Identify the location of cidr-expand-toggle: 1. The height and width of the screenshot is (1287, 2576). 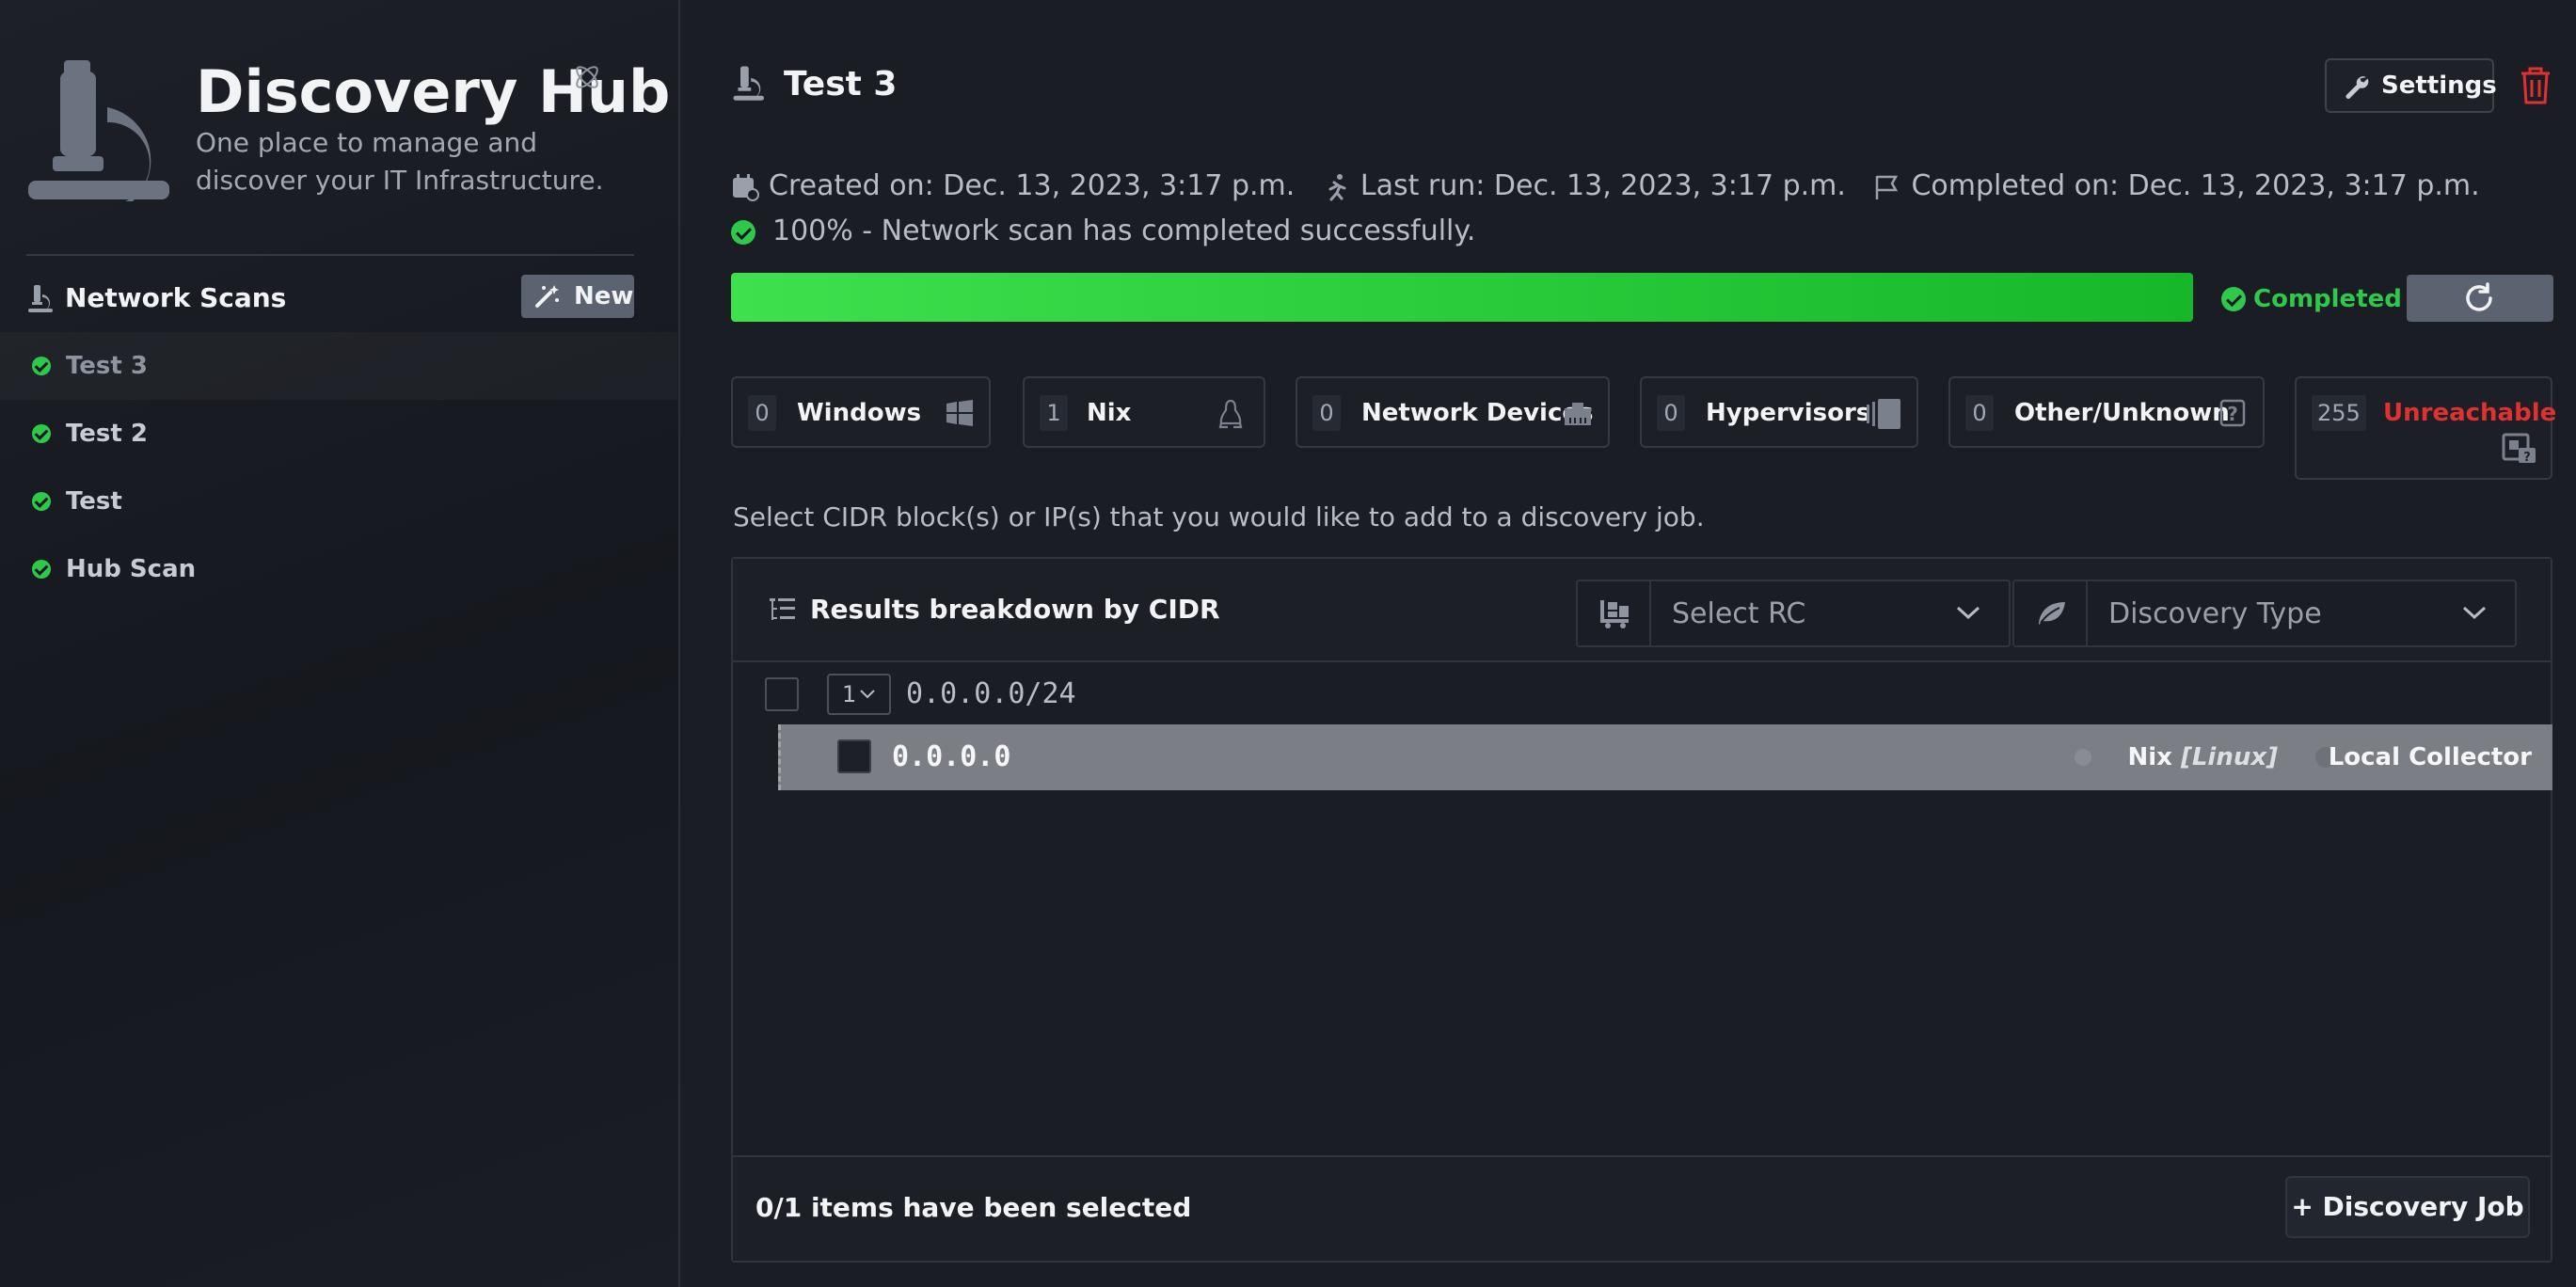
(859, 694).